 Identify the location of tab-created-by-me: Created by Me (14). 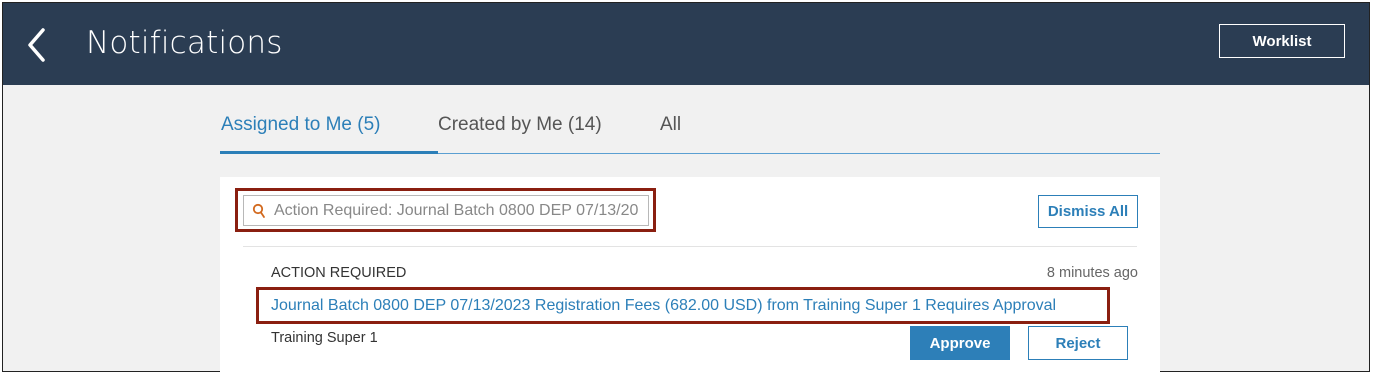
(520, 125).